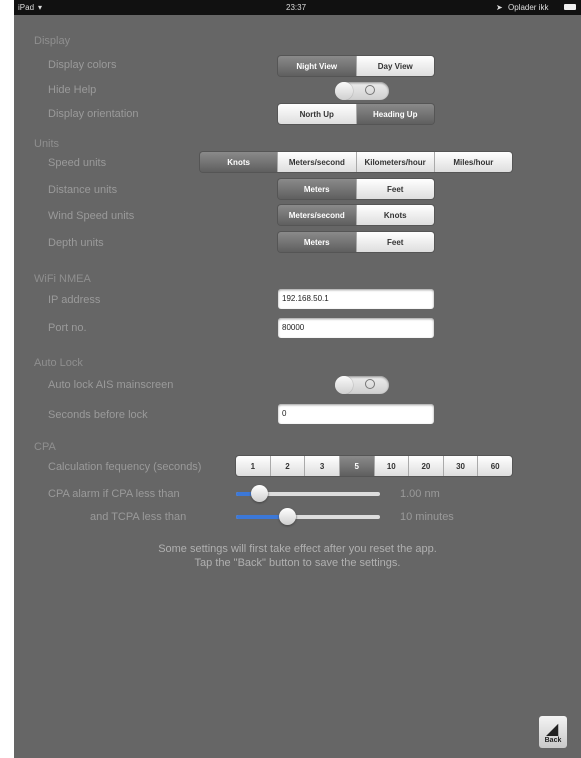  Describe the element at coordinates (553, 740) in the screenshot. I see `back-button-label: Back` at that location.